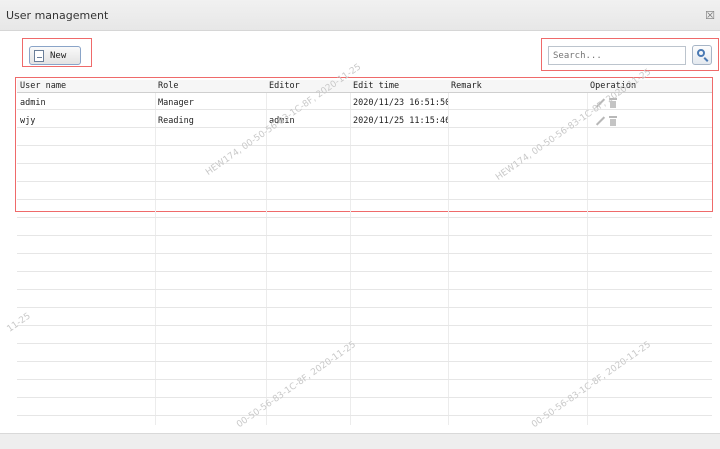 The image size is (720, 449). I want to click on column-header-operation: Operation, so click(649, 86).